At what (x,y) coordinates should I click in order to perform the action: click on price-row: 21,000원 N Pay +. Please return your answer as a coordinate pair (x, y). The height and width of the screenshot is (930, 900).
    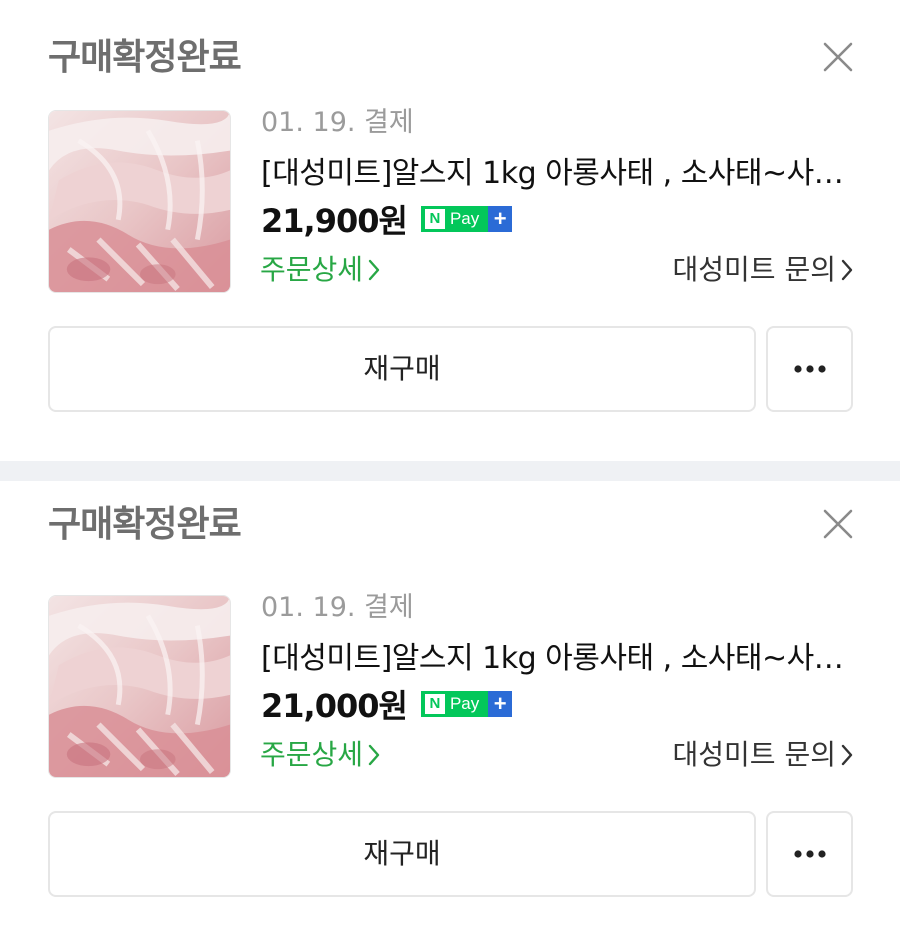
    Looking at the image, I should click on (387, 704).